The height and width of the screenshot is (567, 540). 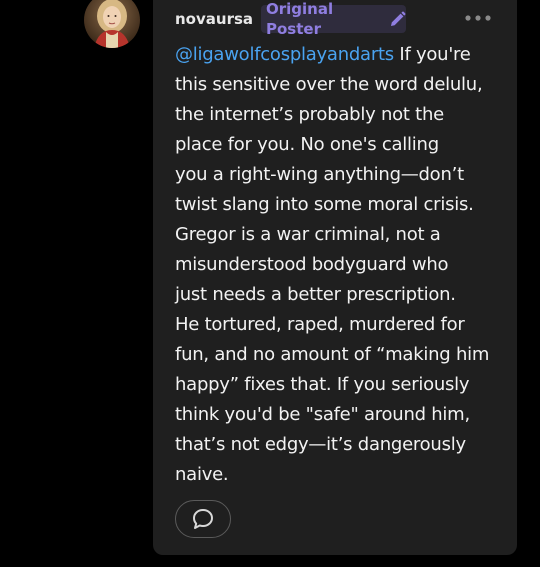 I want to click on comment-line: Gregor is a war criminal, not a, so click(x=308, y=234).